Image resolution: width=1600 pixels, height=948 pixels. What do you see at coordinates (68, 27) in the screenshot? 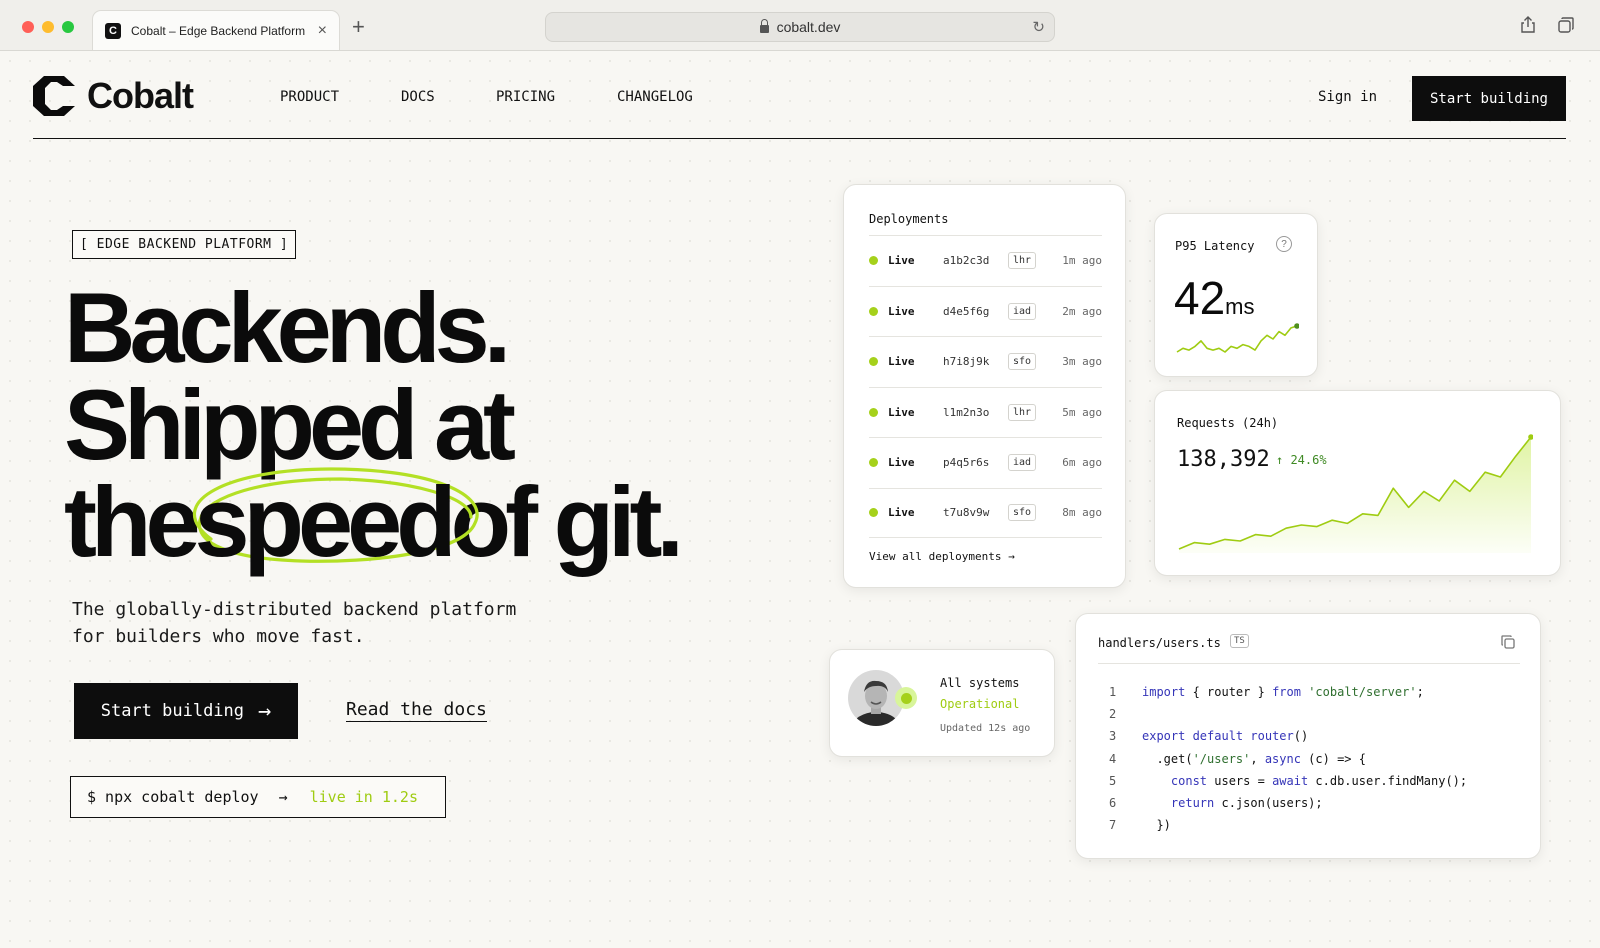
I see `zoom-window-button` at bounding box center [68, 27].